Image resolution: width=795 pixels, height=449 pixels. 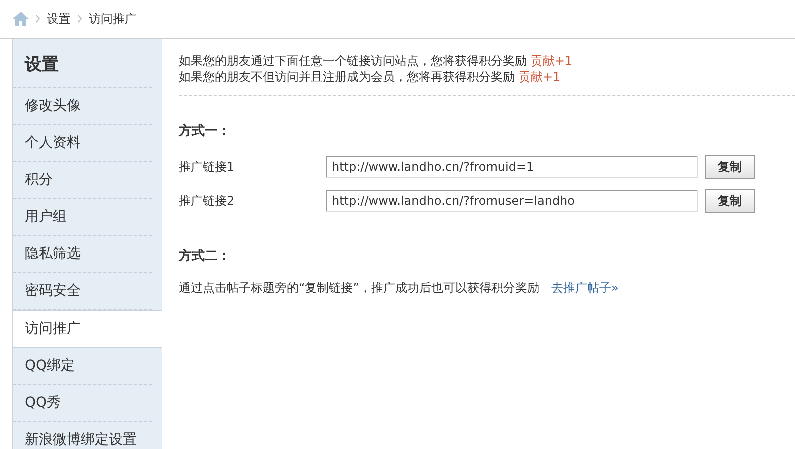 What do you see at coordinates (512, 201) in the screenshot?
I see `link-field: http://www.landho.cn/?fromuser=landho` at bounding box center [512, 201].